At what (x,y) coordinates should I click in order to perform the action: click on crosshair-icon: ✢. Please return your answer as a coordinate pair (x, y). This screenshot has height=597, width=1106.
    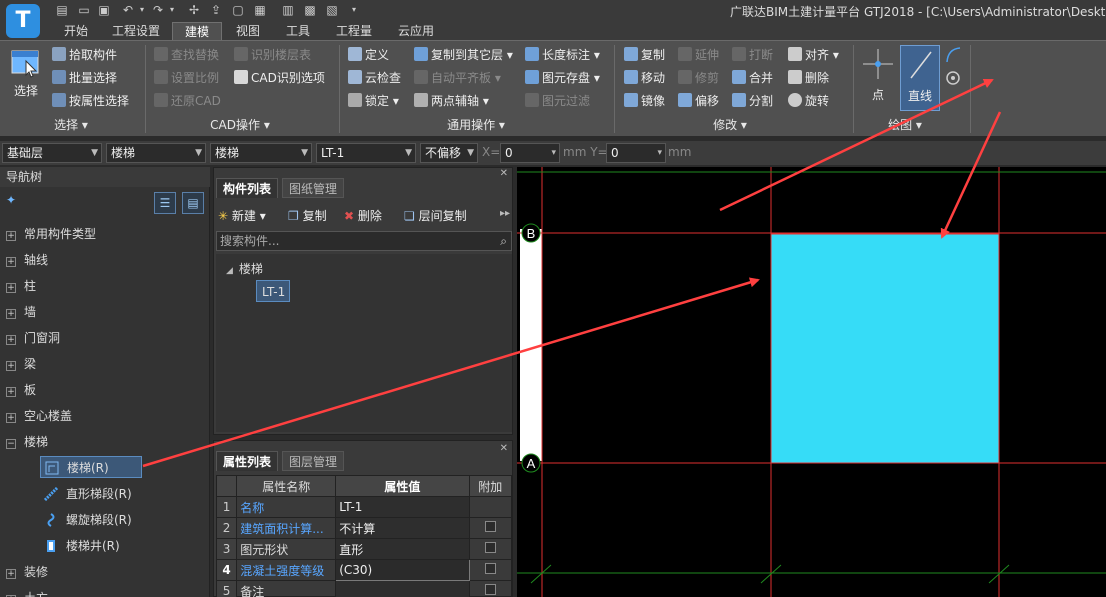
    Looking at the image, I should click on (194, 10).